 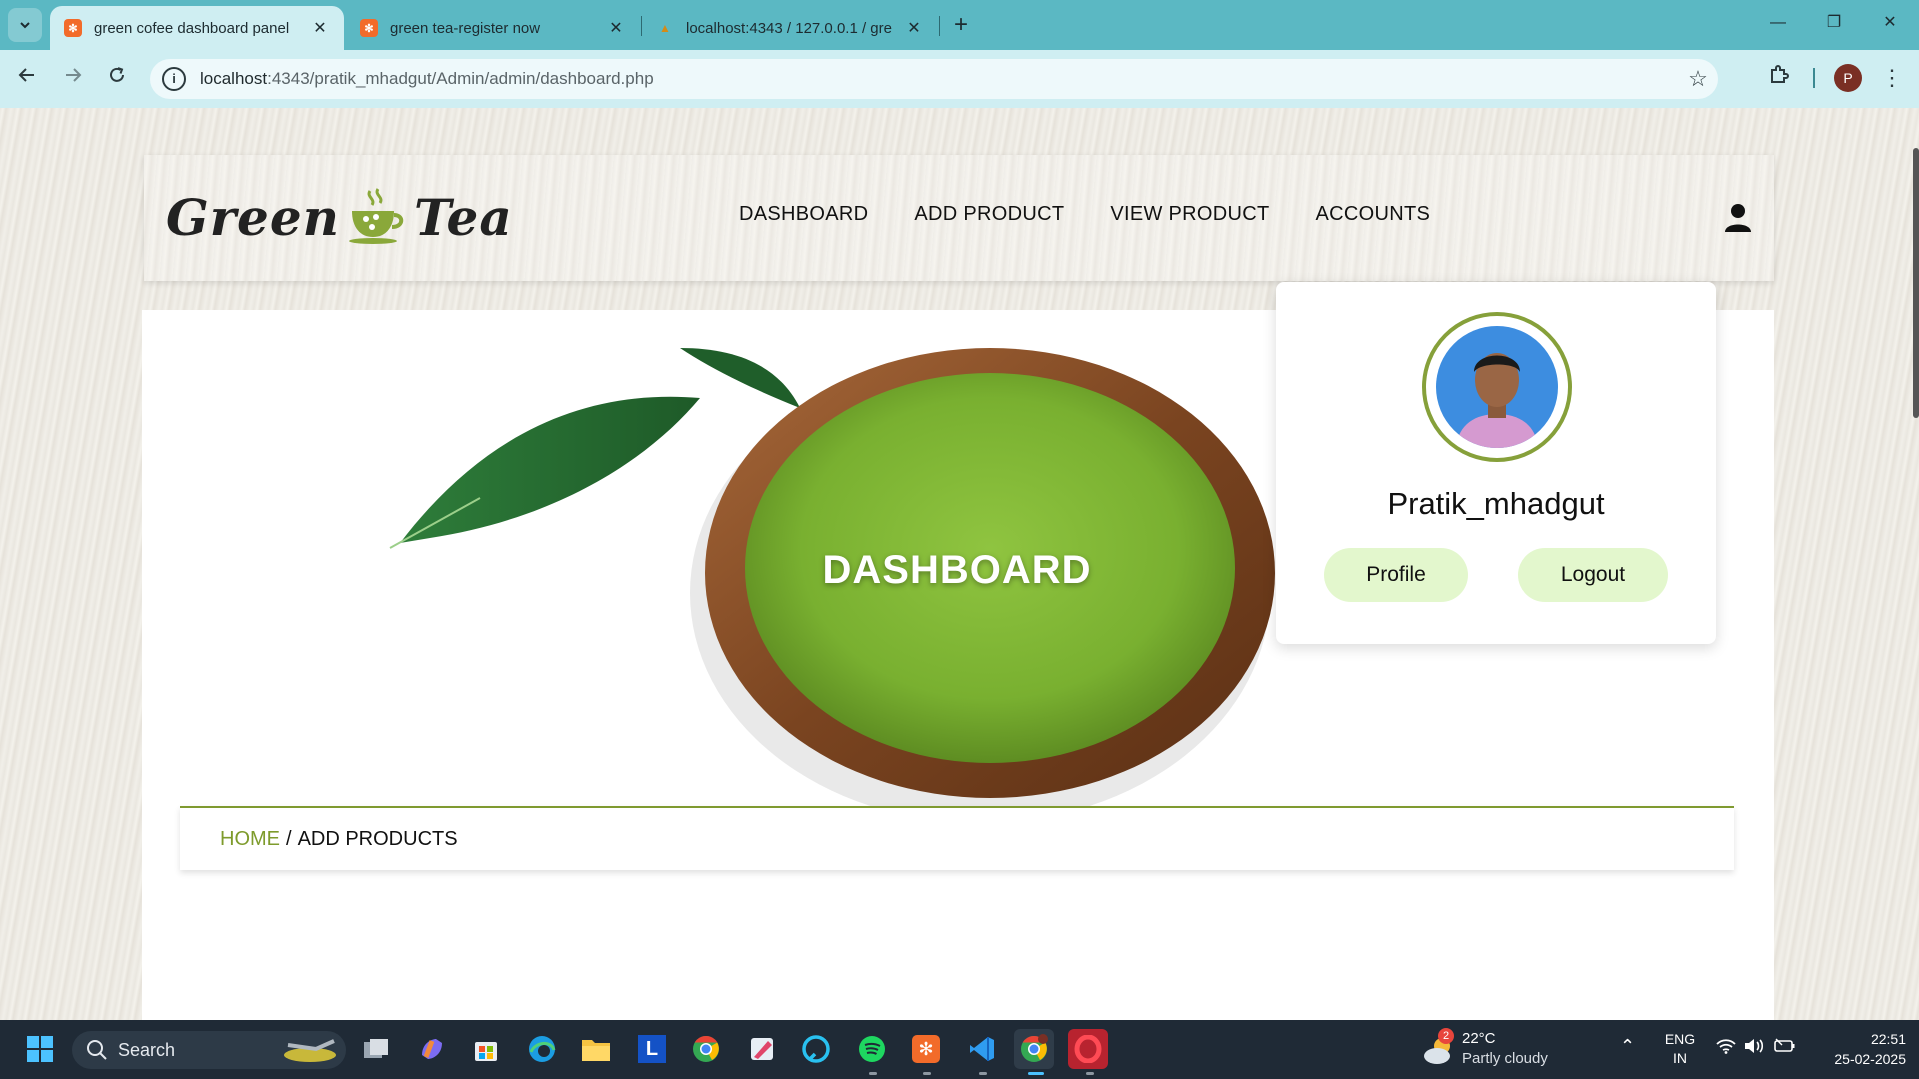 What do you see at coordinates (147, 1049) in the screenshot?
I see `taskbar-search-label: Search` at bounding box center [147, 1049].